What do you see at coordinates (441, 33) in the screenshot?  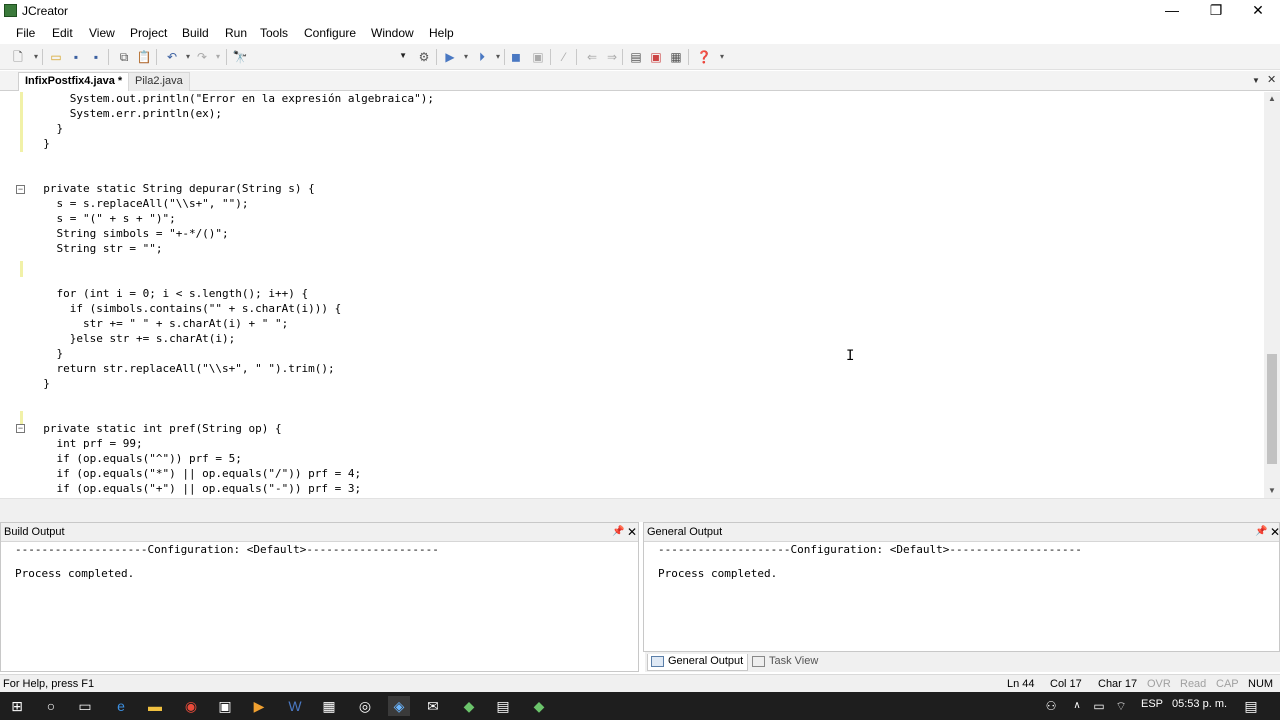 I see `menu-help: Help` at bounding box center [441, 33].